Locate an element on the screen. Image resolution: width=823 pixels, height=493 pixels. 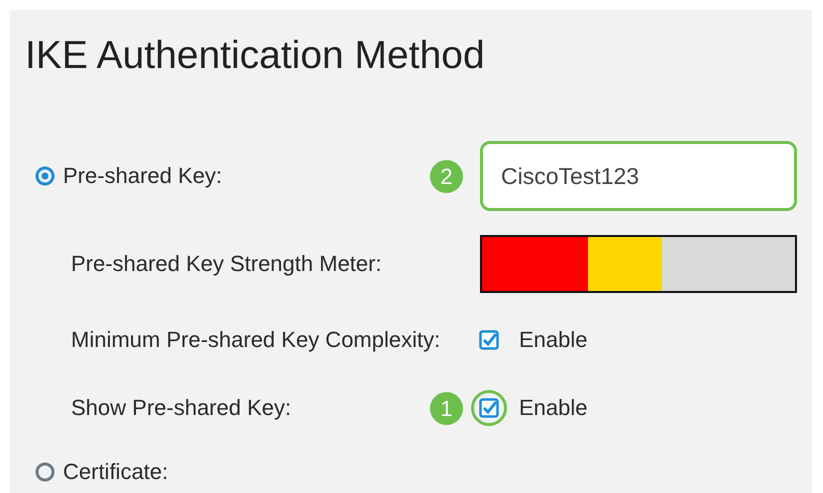
meter-label: Pre-shared Key Strength Meter: is located at coordinates (226, 264).